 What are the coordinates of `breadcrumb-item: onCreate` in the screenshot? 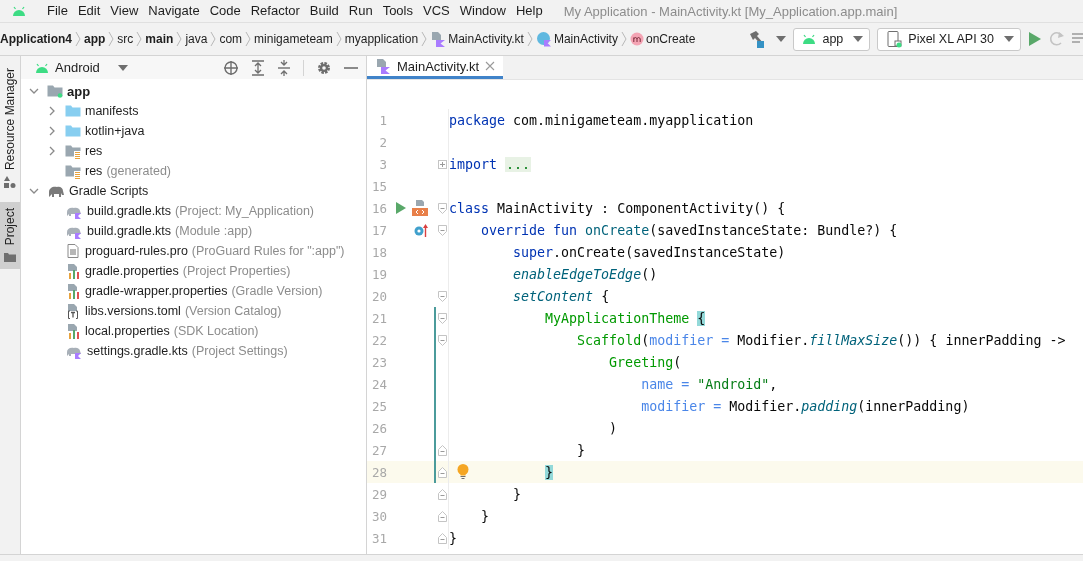 It's located at (670, 39).